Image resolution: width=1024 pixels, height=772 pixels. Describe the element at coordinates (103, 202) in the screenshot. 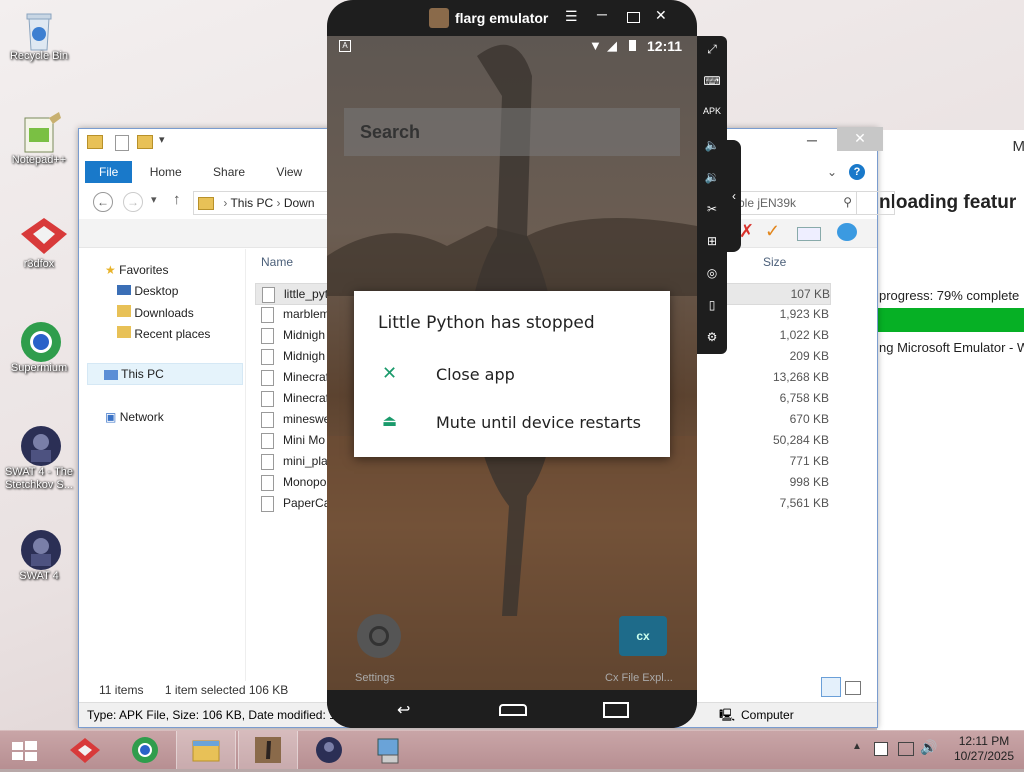

I see `back-button: ←` at that location.